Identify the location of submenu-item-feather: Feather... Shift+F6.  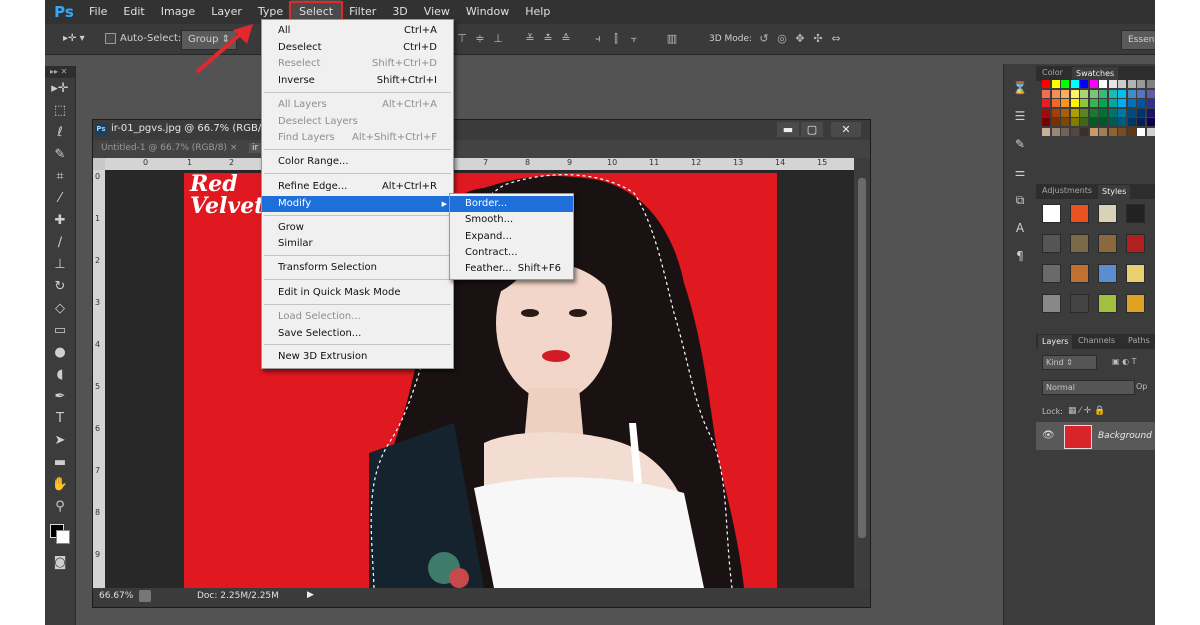
(511, 269).